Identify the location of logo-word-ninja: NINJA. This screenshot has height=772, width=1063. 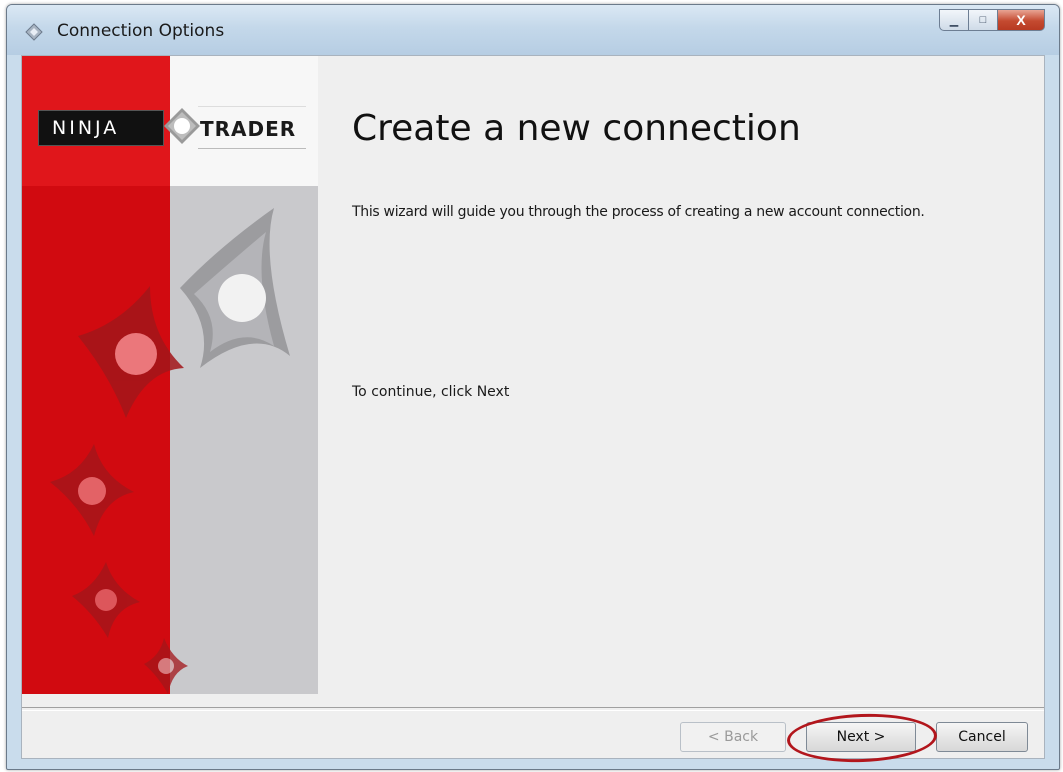
(86, 128).